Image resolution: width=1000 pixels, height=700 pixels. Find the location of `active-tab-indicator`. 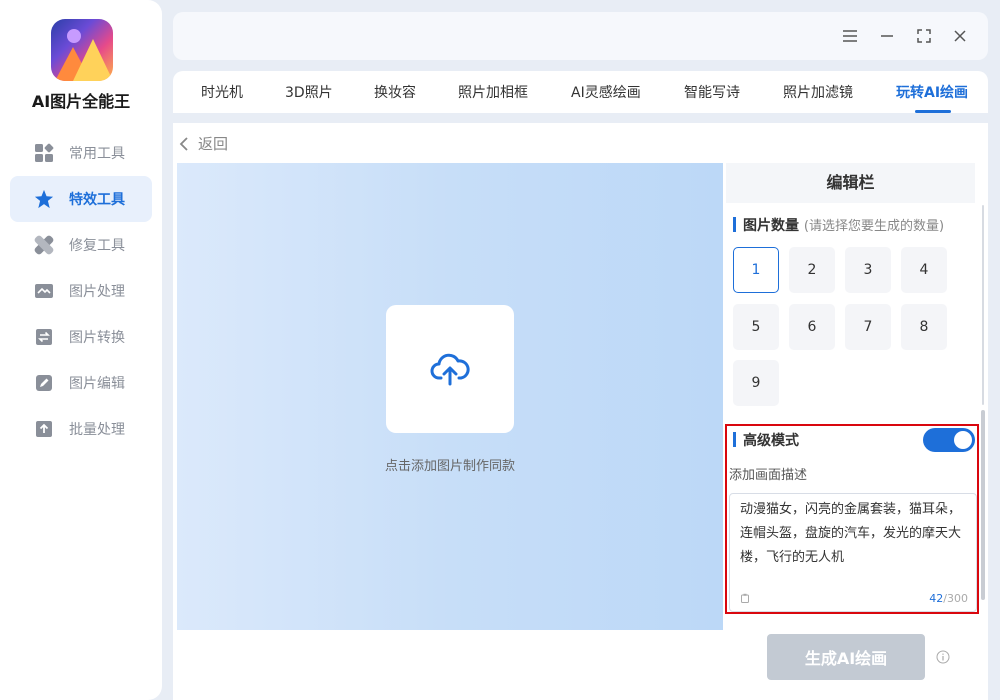

active-tab-indicator is located at coordinates (933, 111).